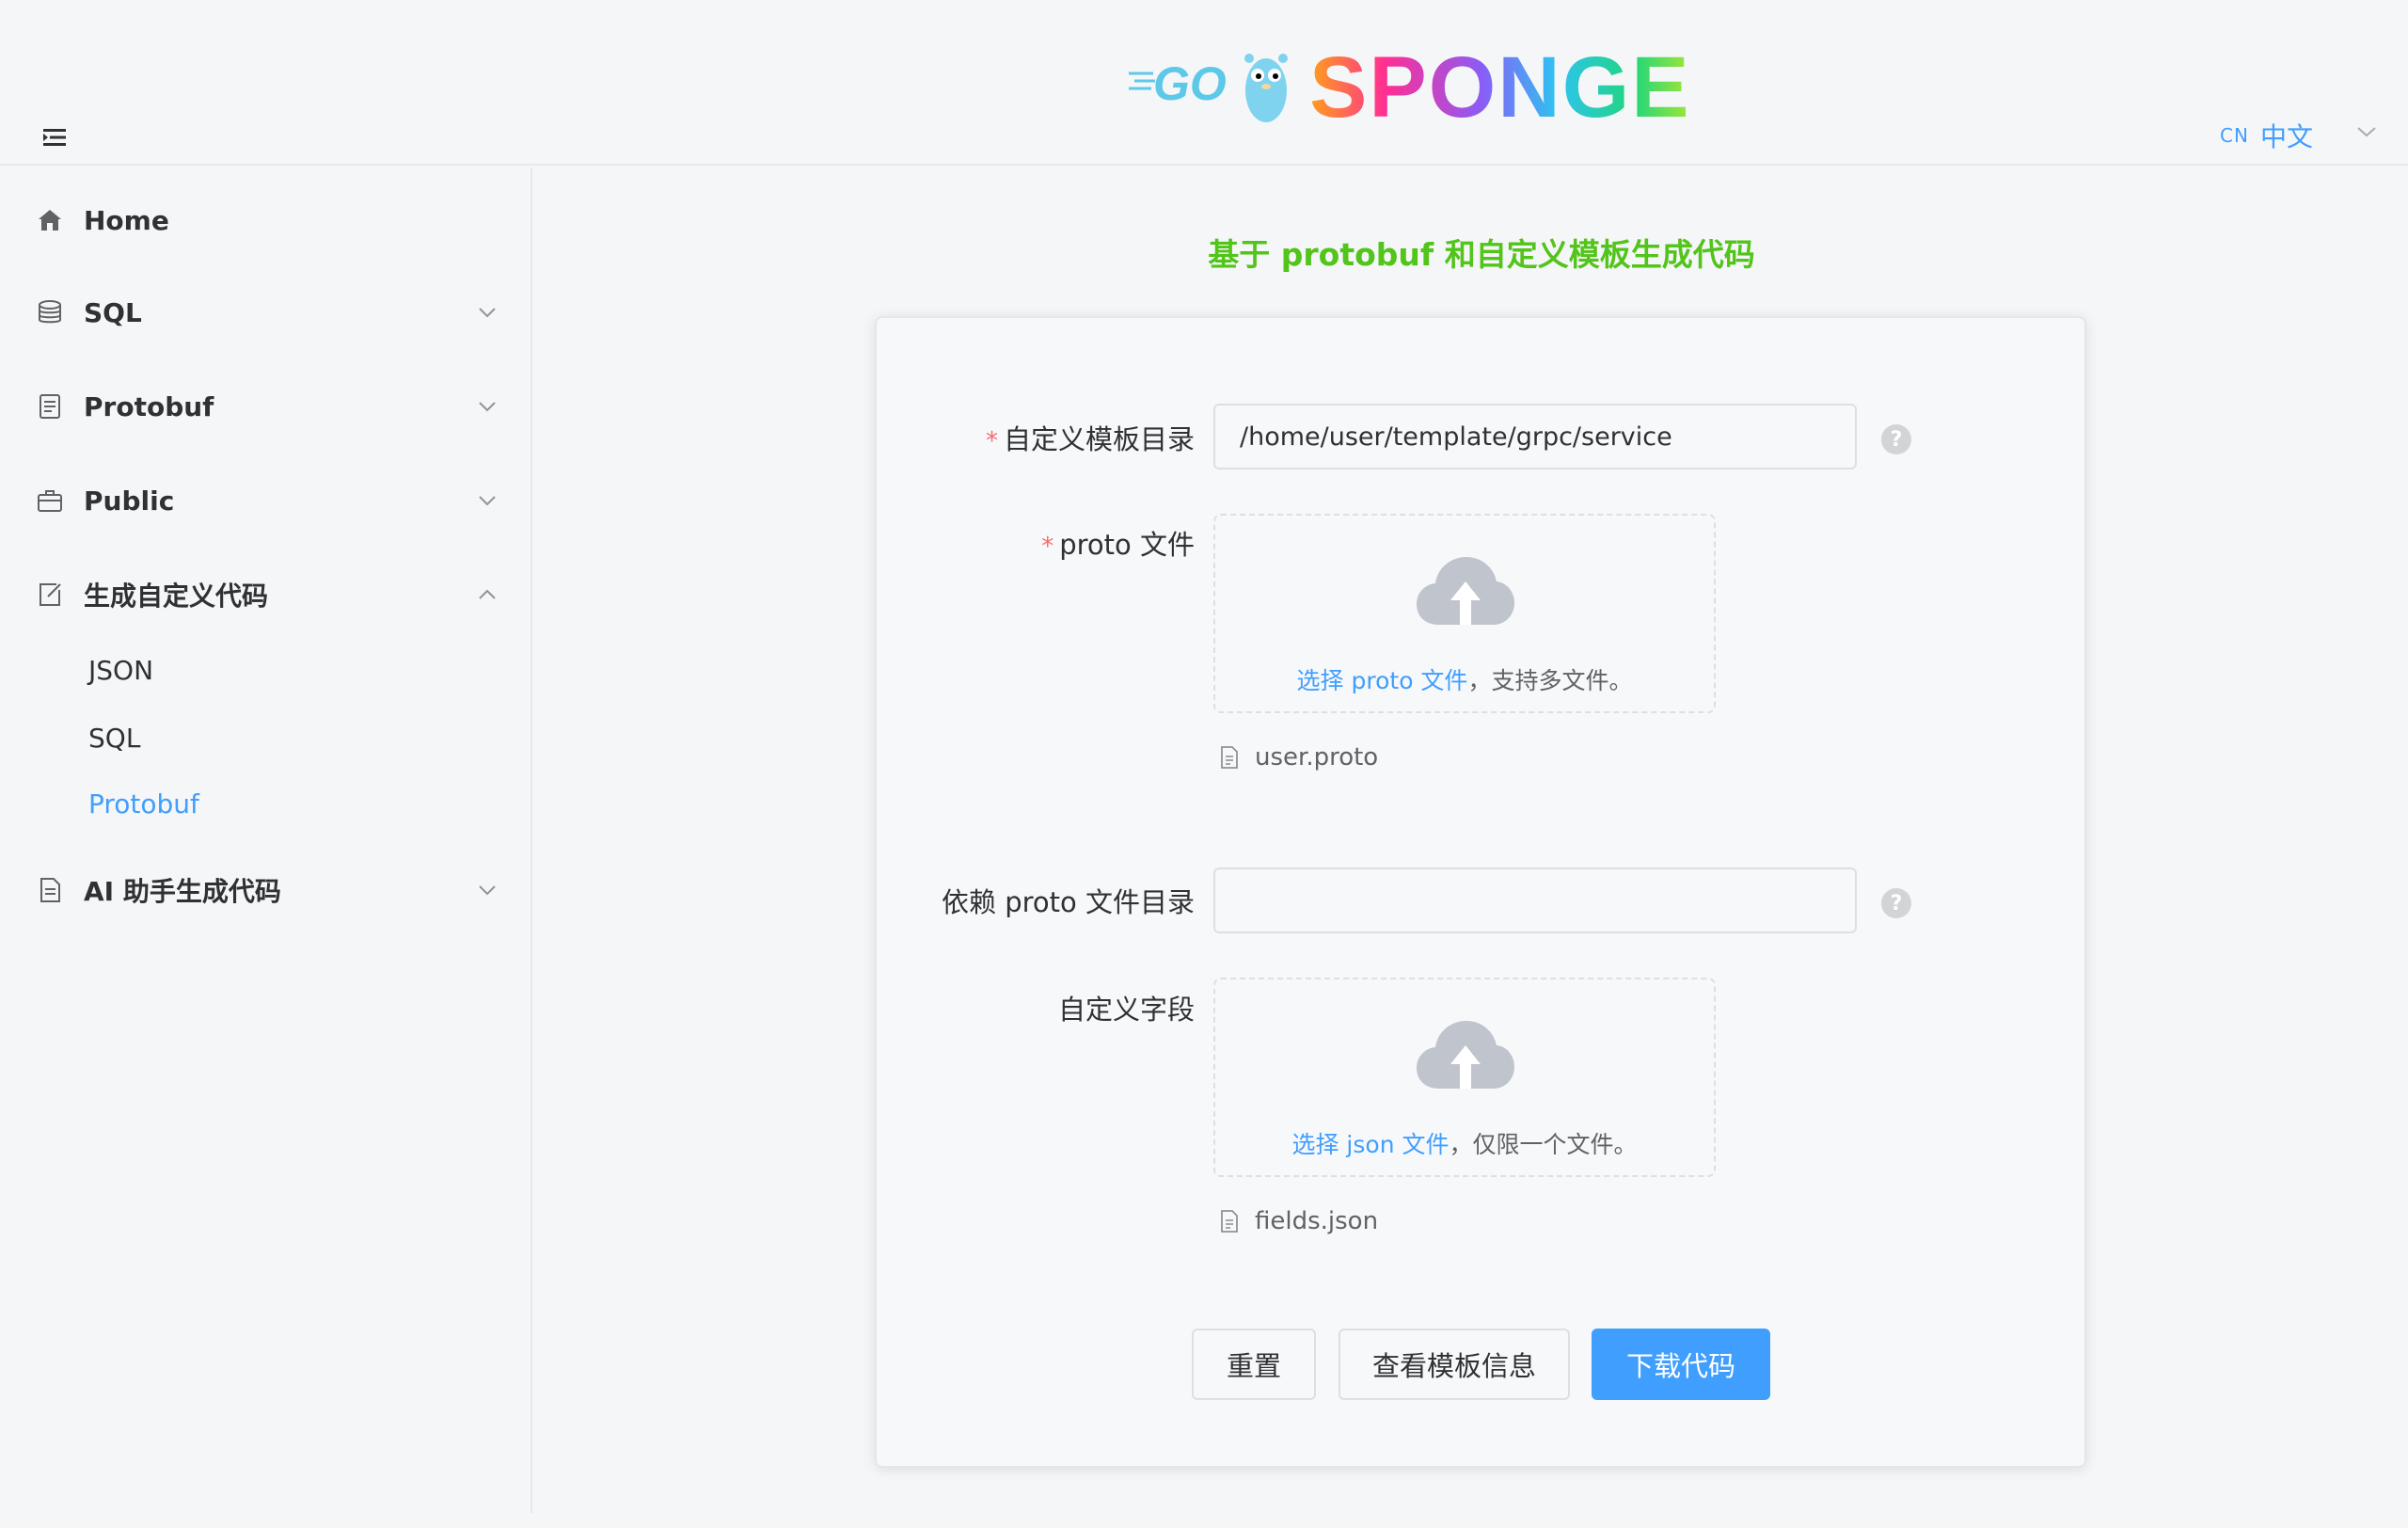 The image size is (2408, 1528). I want to click on sidebar-item-label: AI 助手生成代码, so click(183, 891).